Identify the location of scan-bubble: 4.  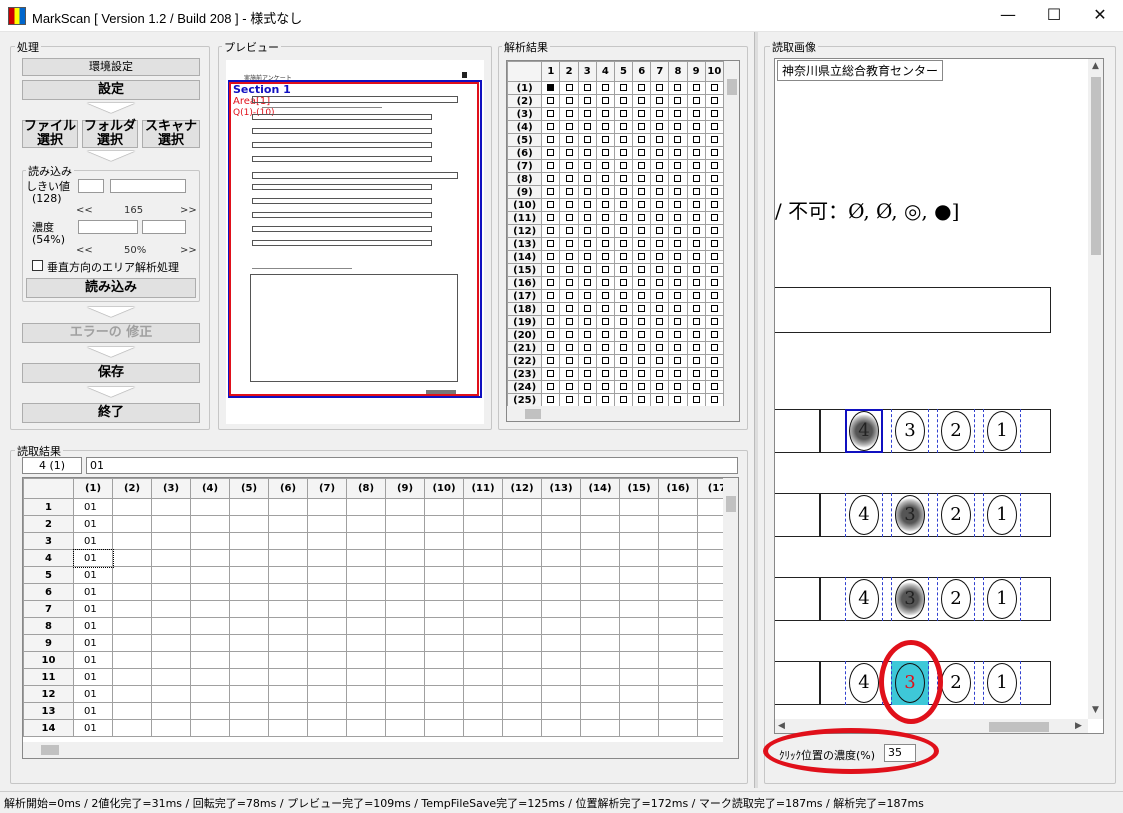
(864, 599).